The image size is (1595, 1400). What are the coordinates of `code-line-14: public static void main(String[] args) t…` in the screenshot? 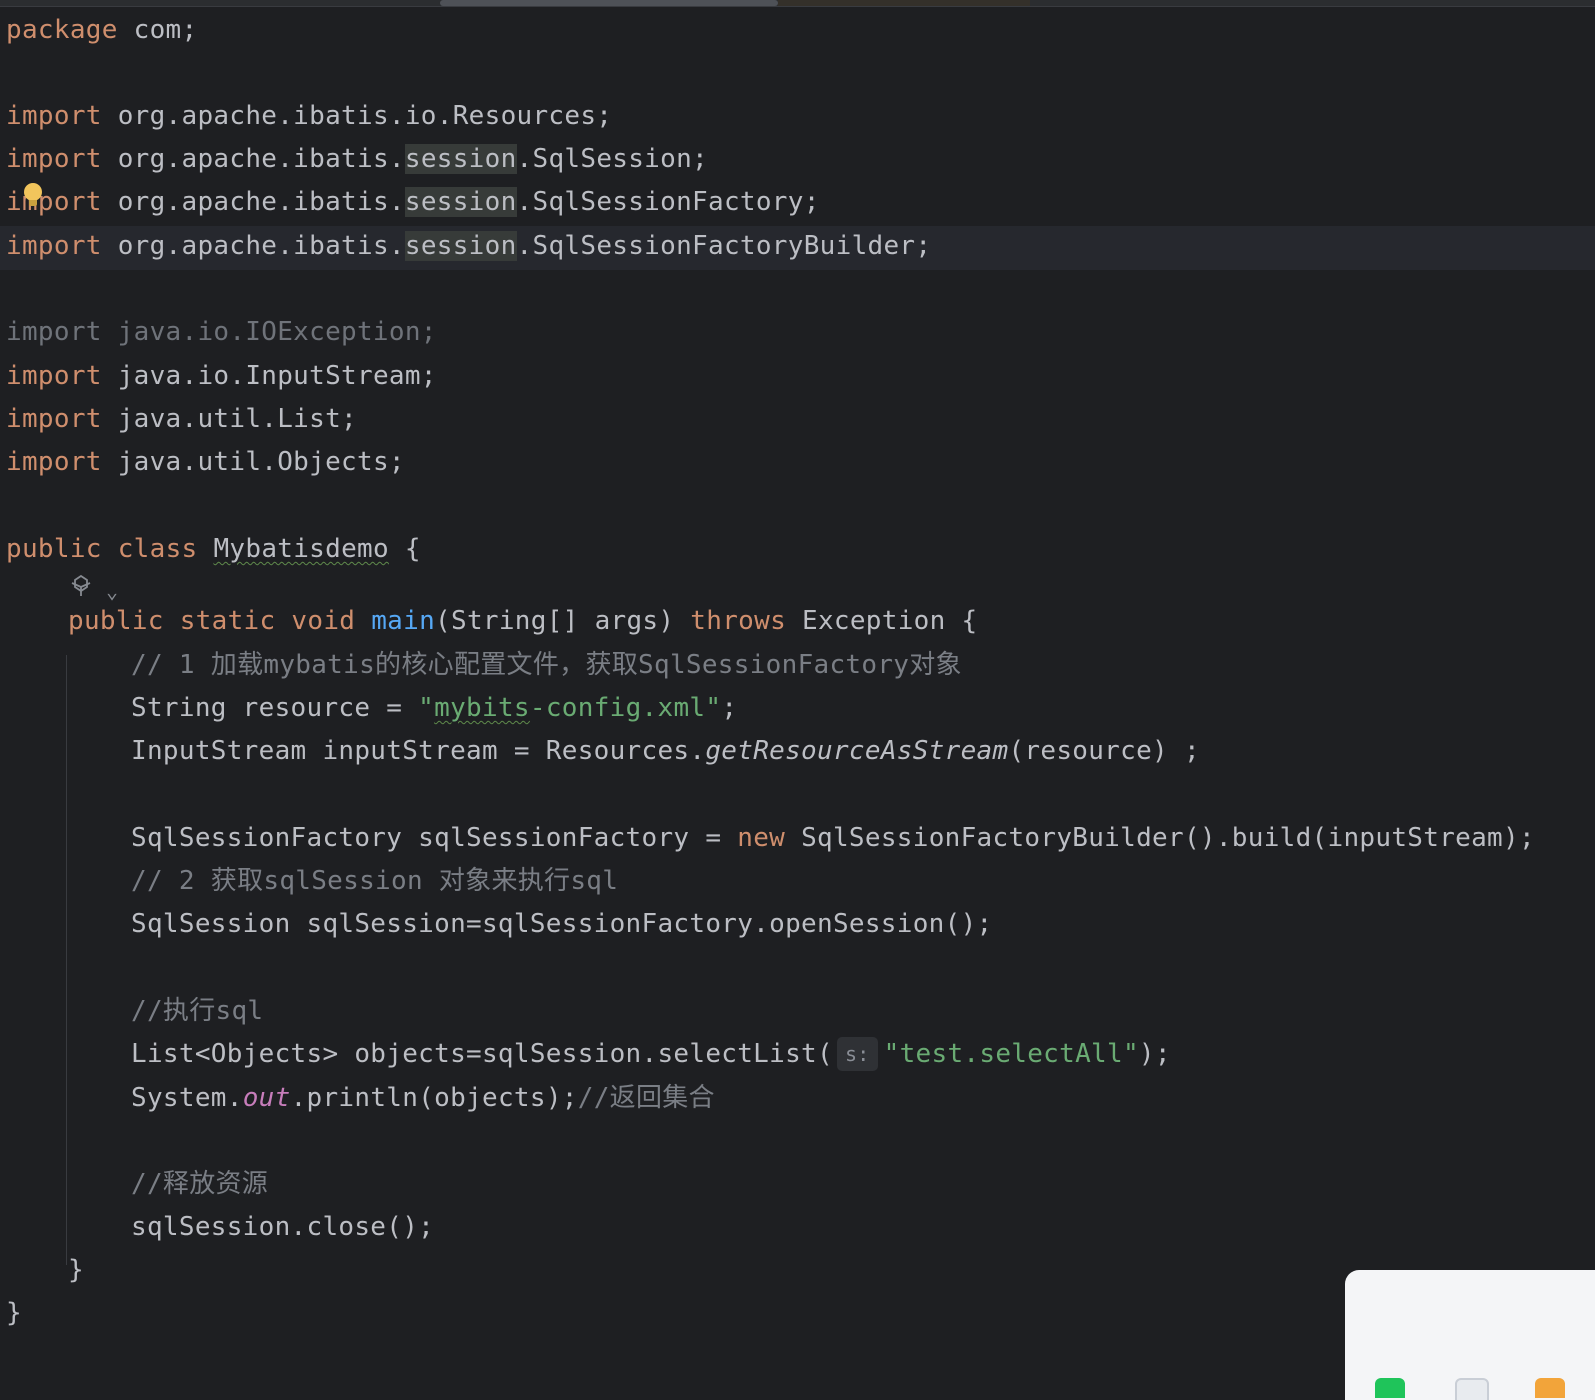 It's located at (522, 621).